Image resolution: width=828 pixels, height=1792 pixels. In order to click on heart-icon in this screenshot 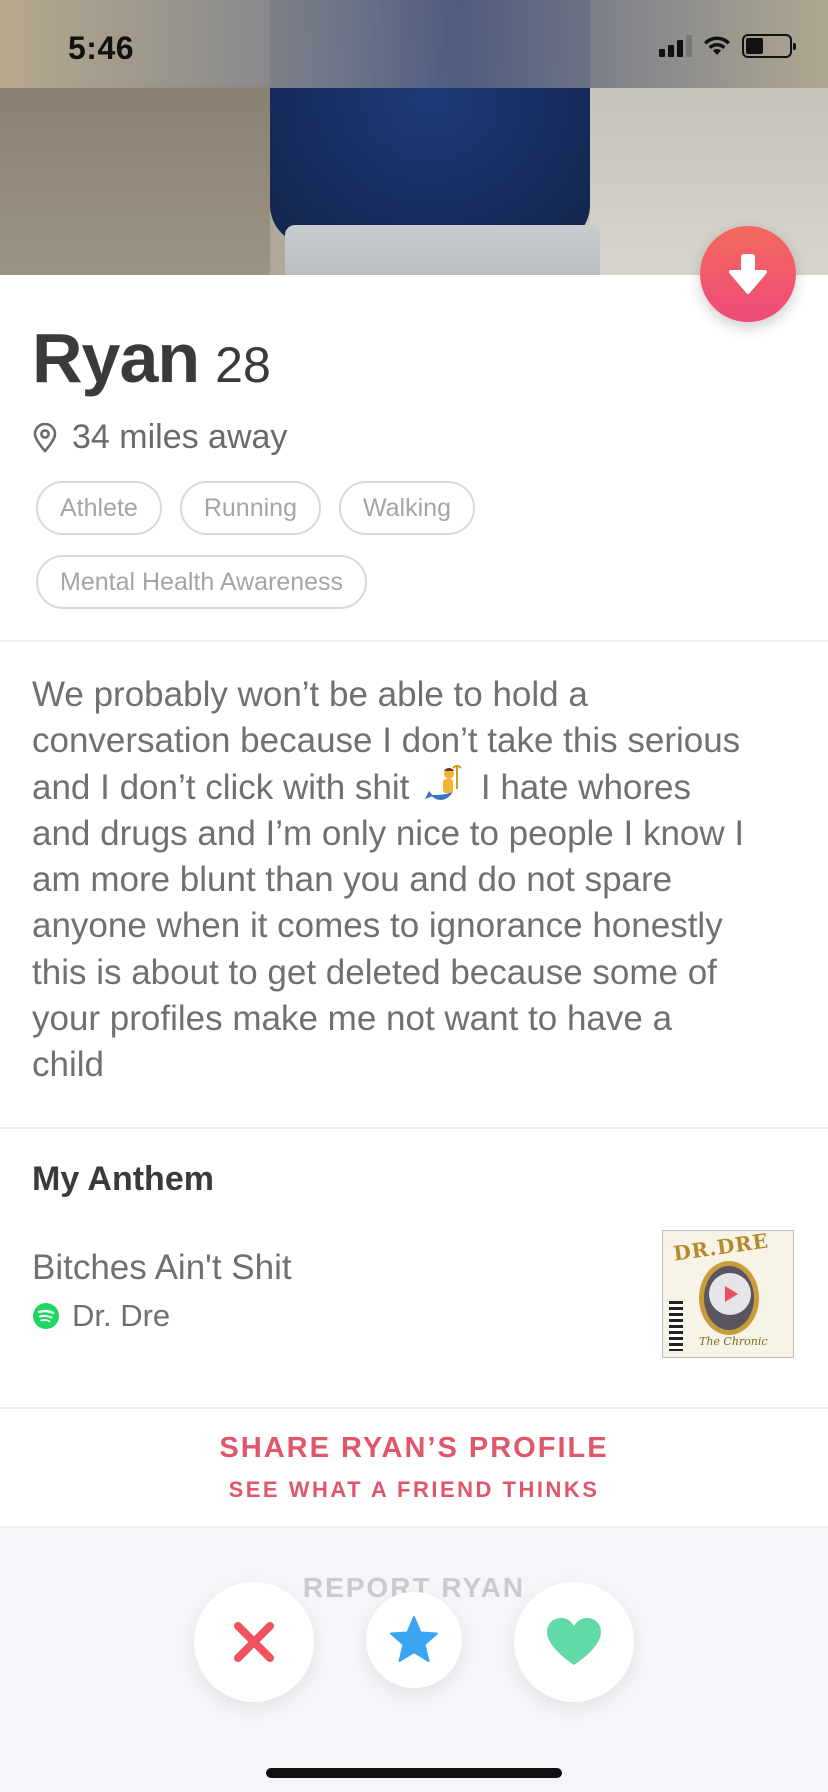, I will do `click(574, 1641)`.